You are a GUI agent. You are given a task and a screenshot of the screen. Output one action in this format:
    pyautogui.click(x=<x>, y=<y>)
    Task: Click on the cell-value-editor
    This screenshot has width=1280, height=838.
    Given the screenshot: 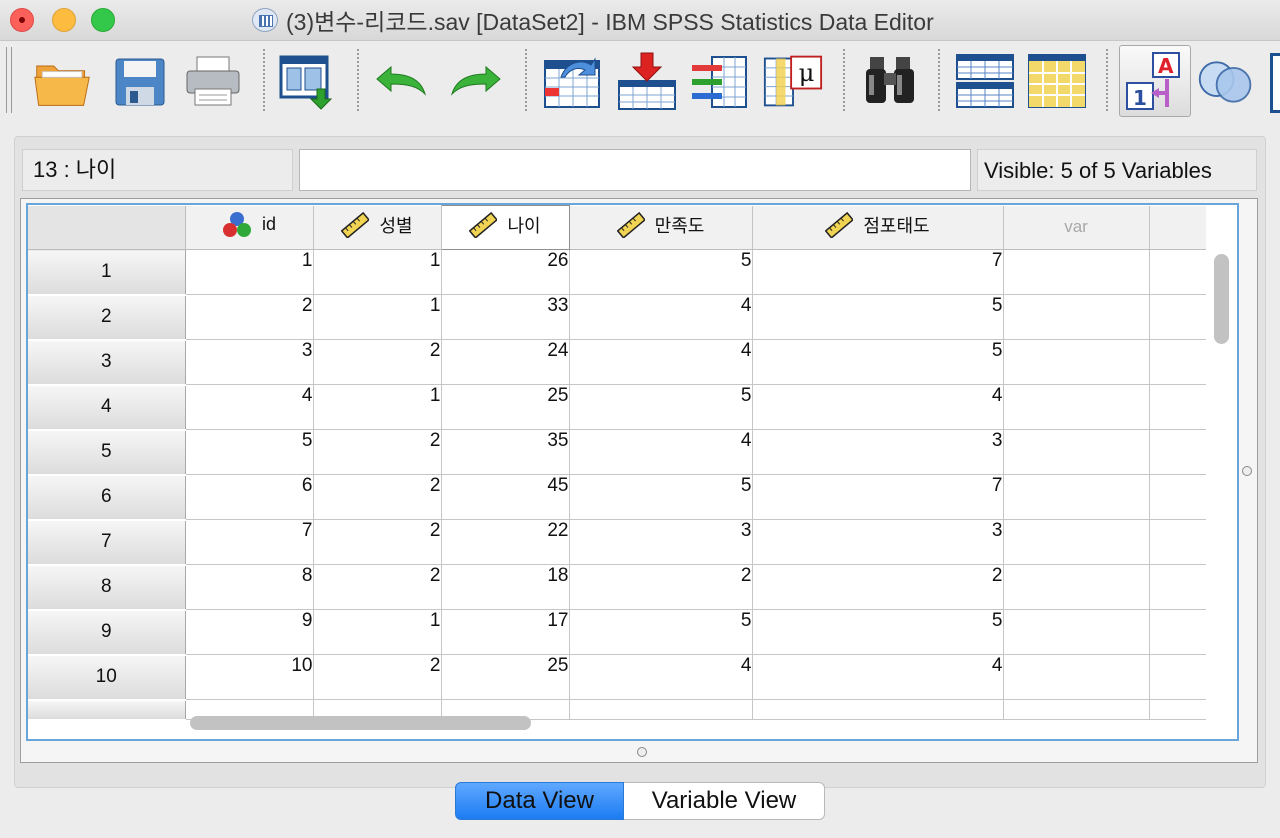 What is the action you would take?
    pyautogui.click(x=635, y=170)
    